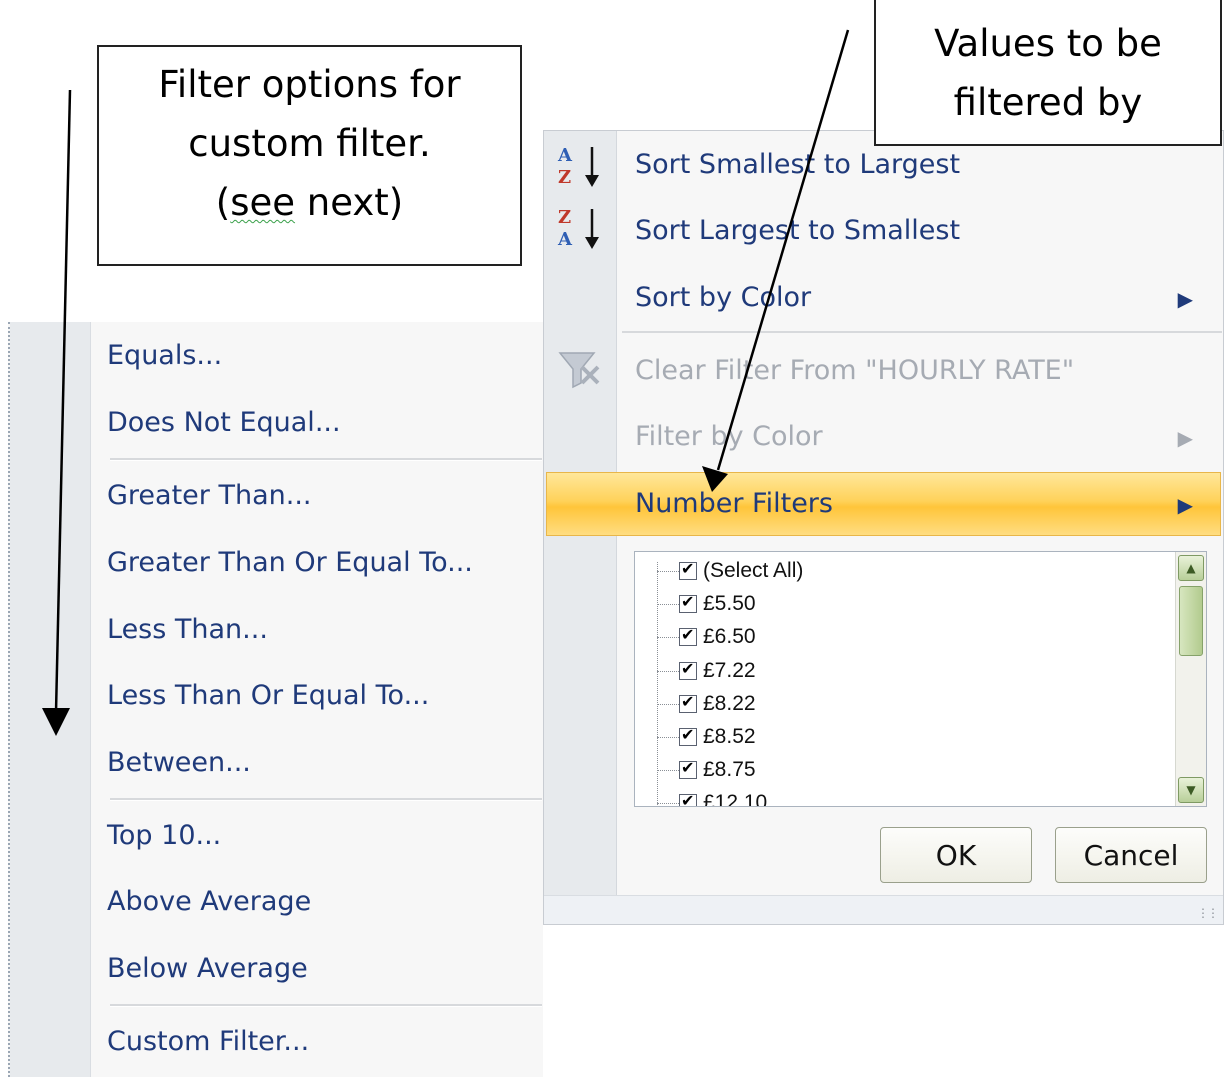  What do you see at coordinates (729, 703) in the screenshot?
I see `value-label: £8.22` at bounding box center [729, 703].